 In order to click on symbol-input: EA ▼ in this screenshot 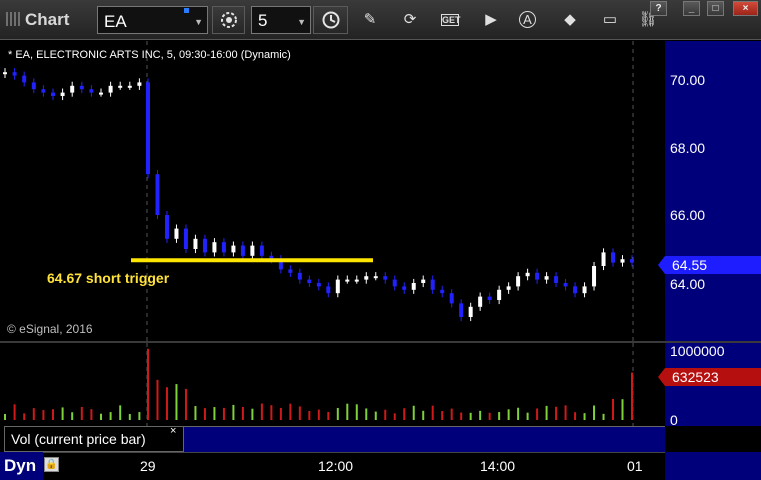, I will do `click(152, 20)`.